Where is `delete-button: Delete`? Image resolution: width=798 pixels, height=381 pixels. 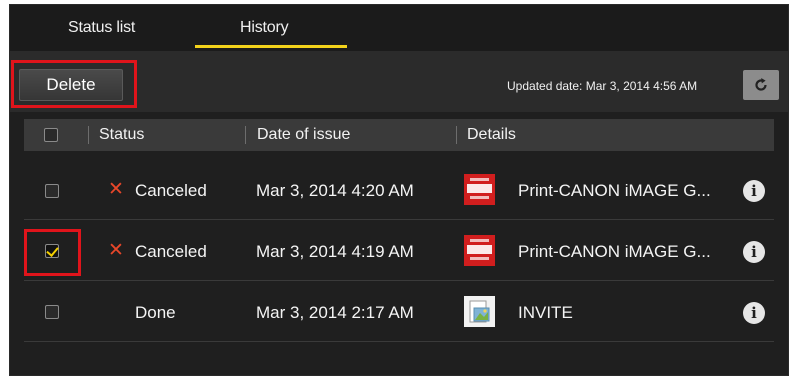 delete-button: Delete is located at coordinates (71, 85).